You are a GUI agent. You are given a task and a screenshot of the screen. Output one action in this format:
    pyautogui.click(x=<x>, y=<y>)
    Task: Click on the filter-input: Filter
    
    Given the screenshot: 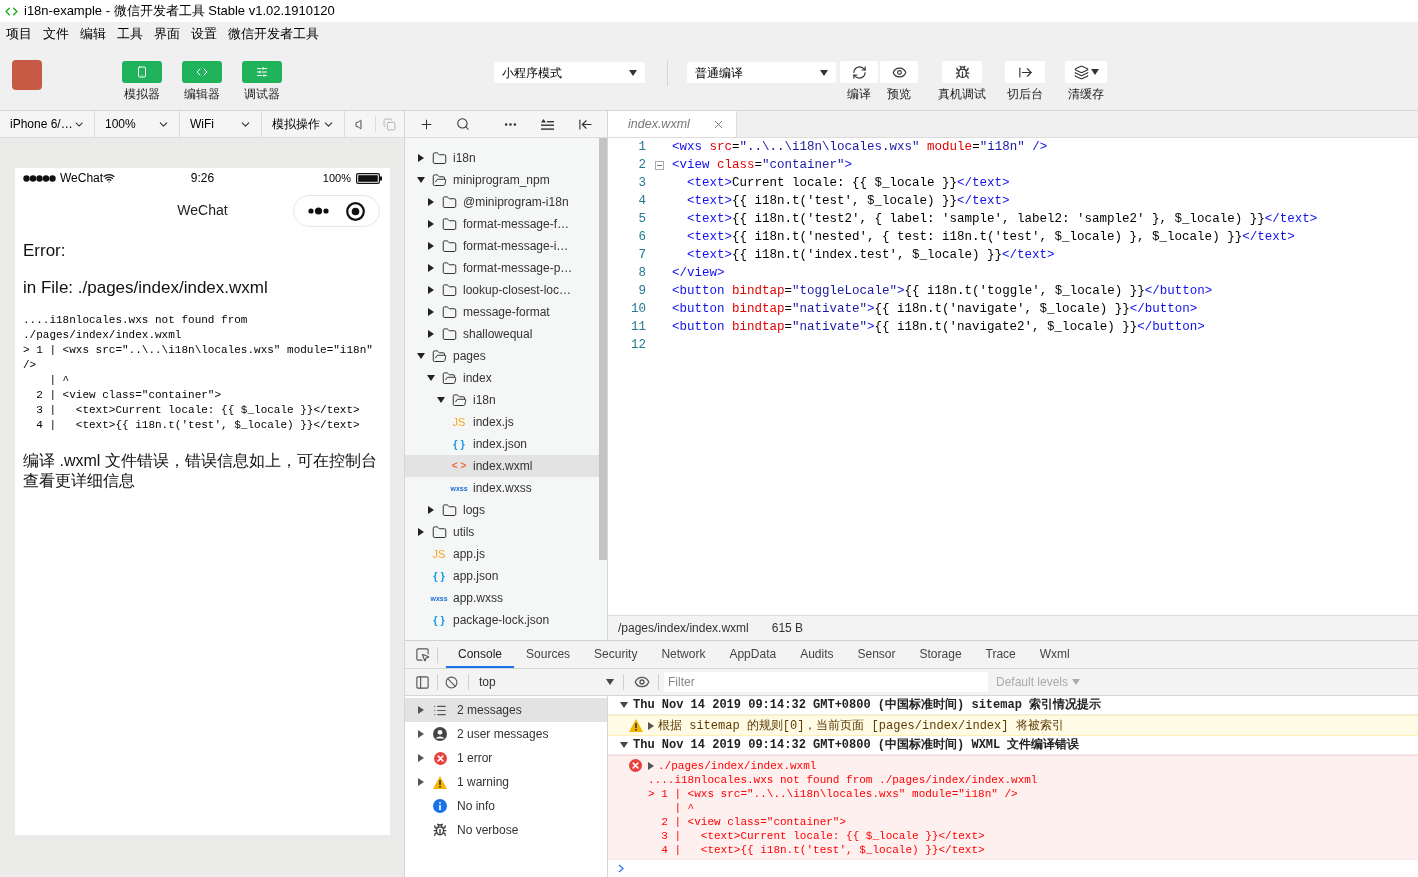 What is the action you would take?
    pyautogui.click(x=826, y=682)
    